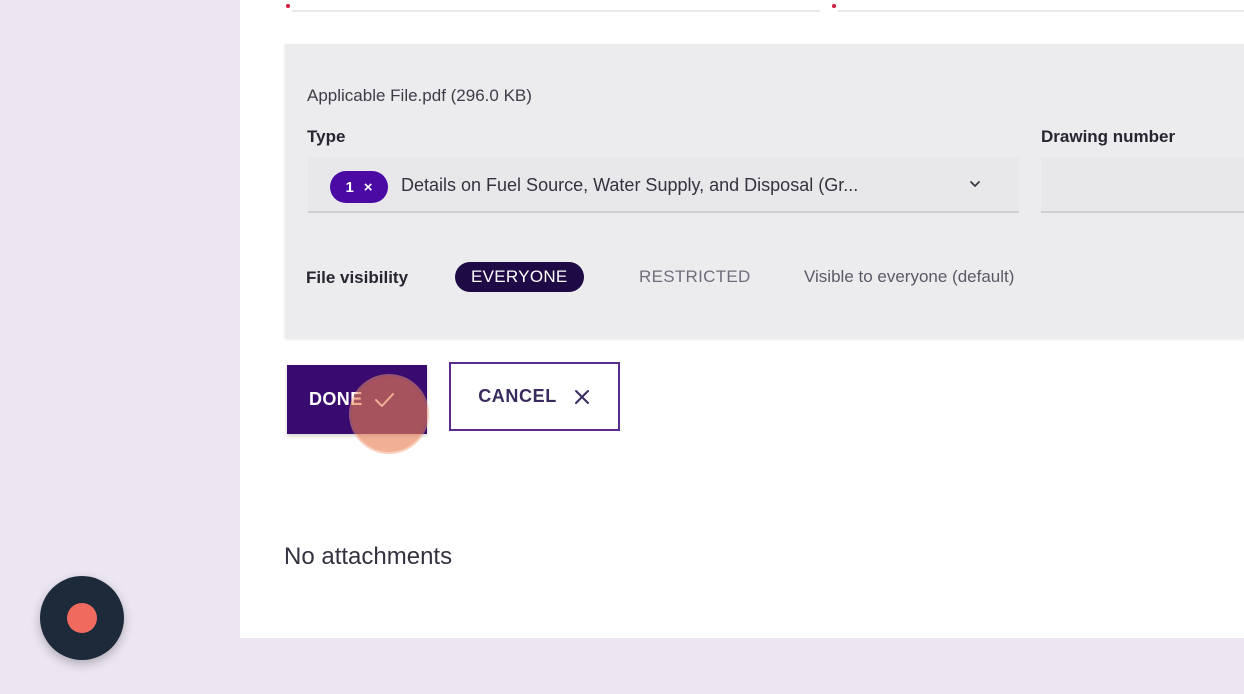 Image resolution: width=1244 pixels, height=694 pixels. Describe the element at coordinates (1108, 136) in the screenshot. I see `drawing-number-label: Drawing number` at that location.